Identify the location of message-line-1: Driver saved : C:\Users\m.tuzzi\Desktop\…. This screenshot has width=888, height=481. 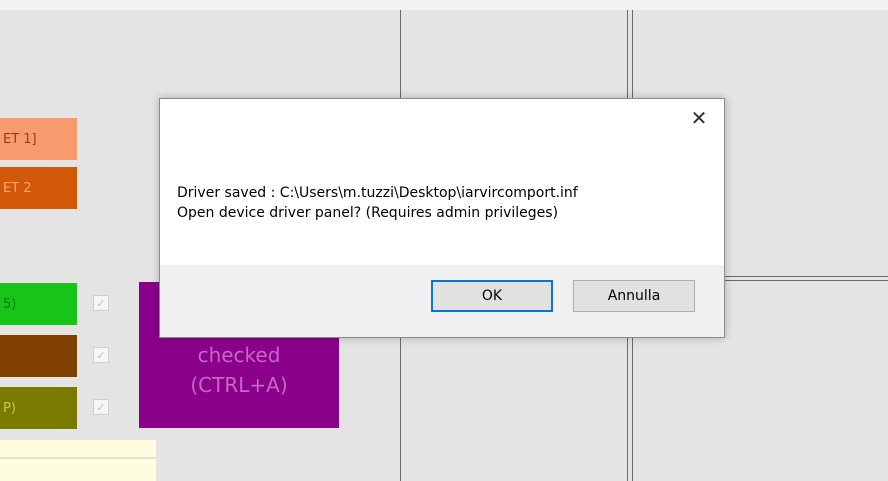
(377, 193).